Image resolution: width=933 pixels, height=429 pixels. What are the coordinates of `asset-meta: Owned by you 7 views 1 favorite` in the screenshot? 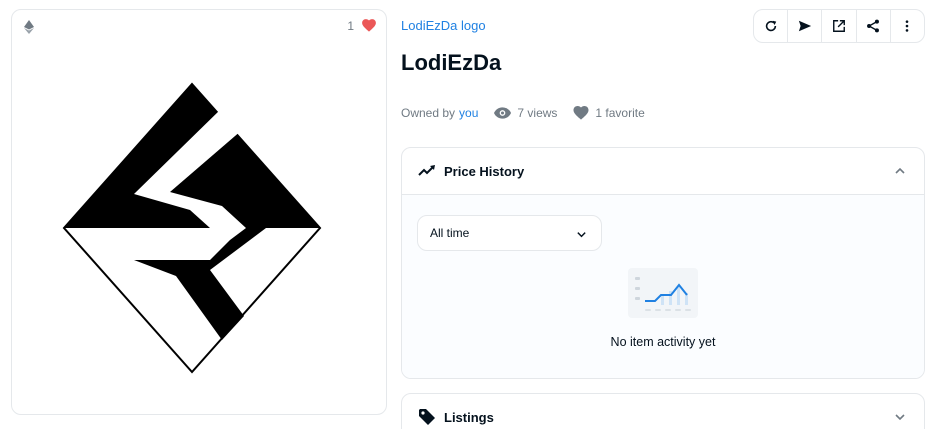 It's located at (523, 113).